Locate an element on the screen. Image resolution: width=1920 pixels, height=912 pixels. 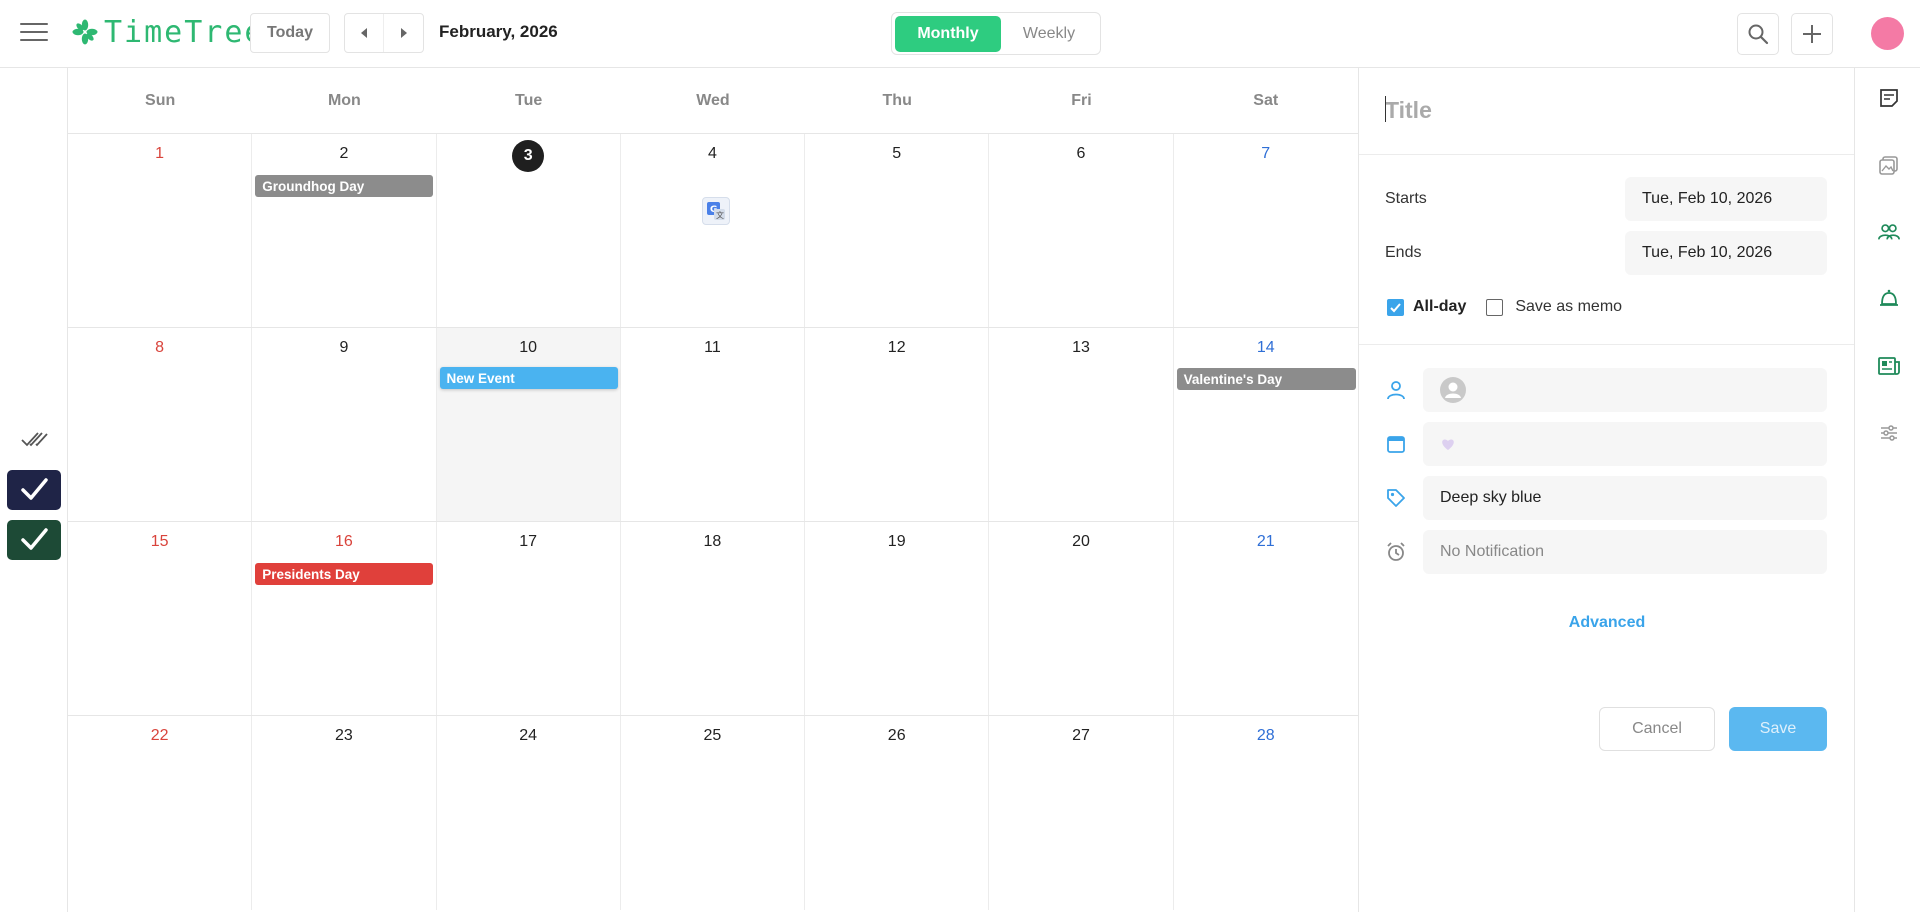
day-cell: 17 is located at coordinates (529, 618).